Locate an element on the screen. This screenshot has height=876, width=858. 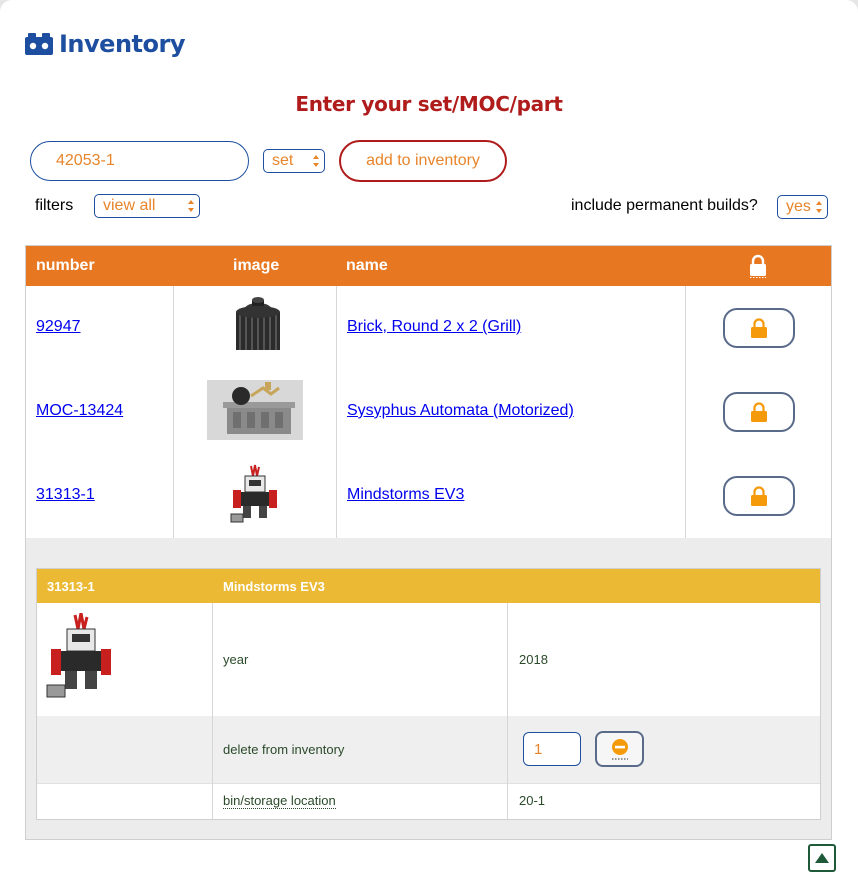
minus-circle-icon is located at coordinates (619, 749).